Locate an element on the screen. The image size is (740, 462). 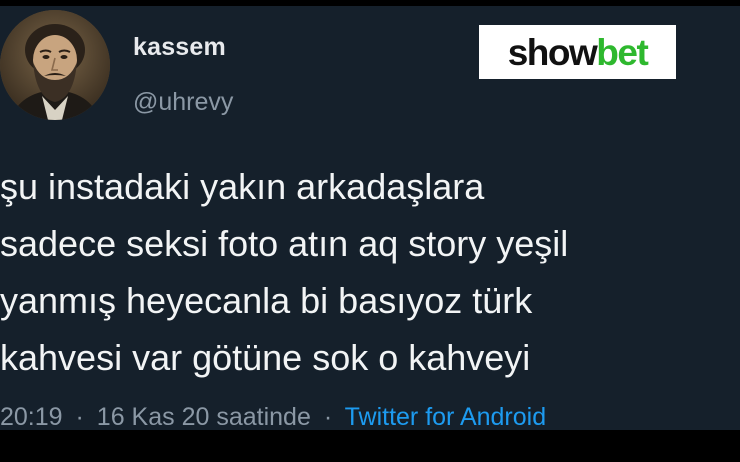
tweet-line: kahvesi var götüne sok o kahveyi is located at coordinates (265, 357).